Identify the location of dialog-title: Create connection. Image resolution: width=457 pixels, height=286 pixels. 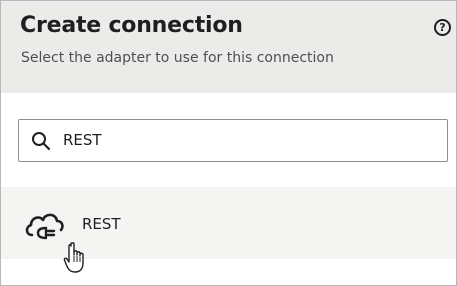
(131, 25).